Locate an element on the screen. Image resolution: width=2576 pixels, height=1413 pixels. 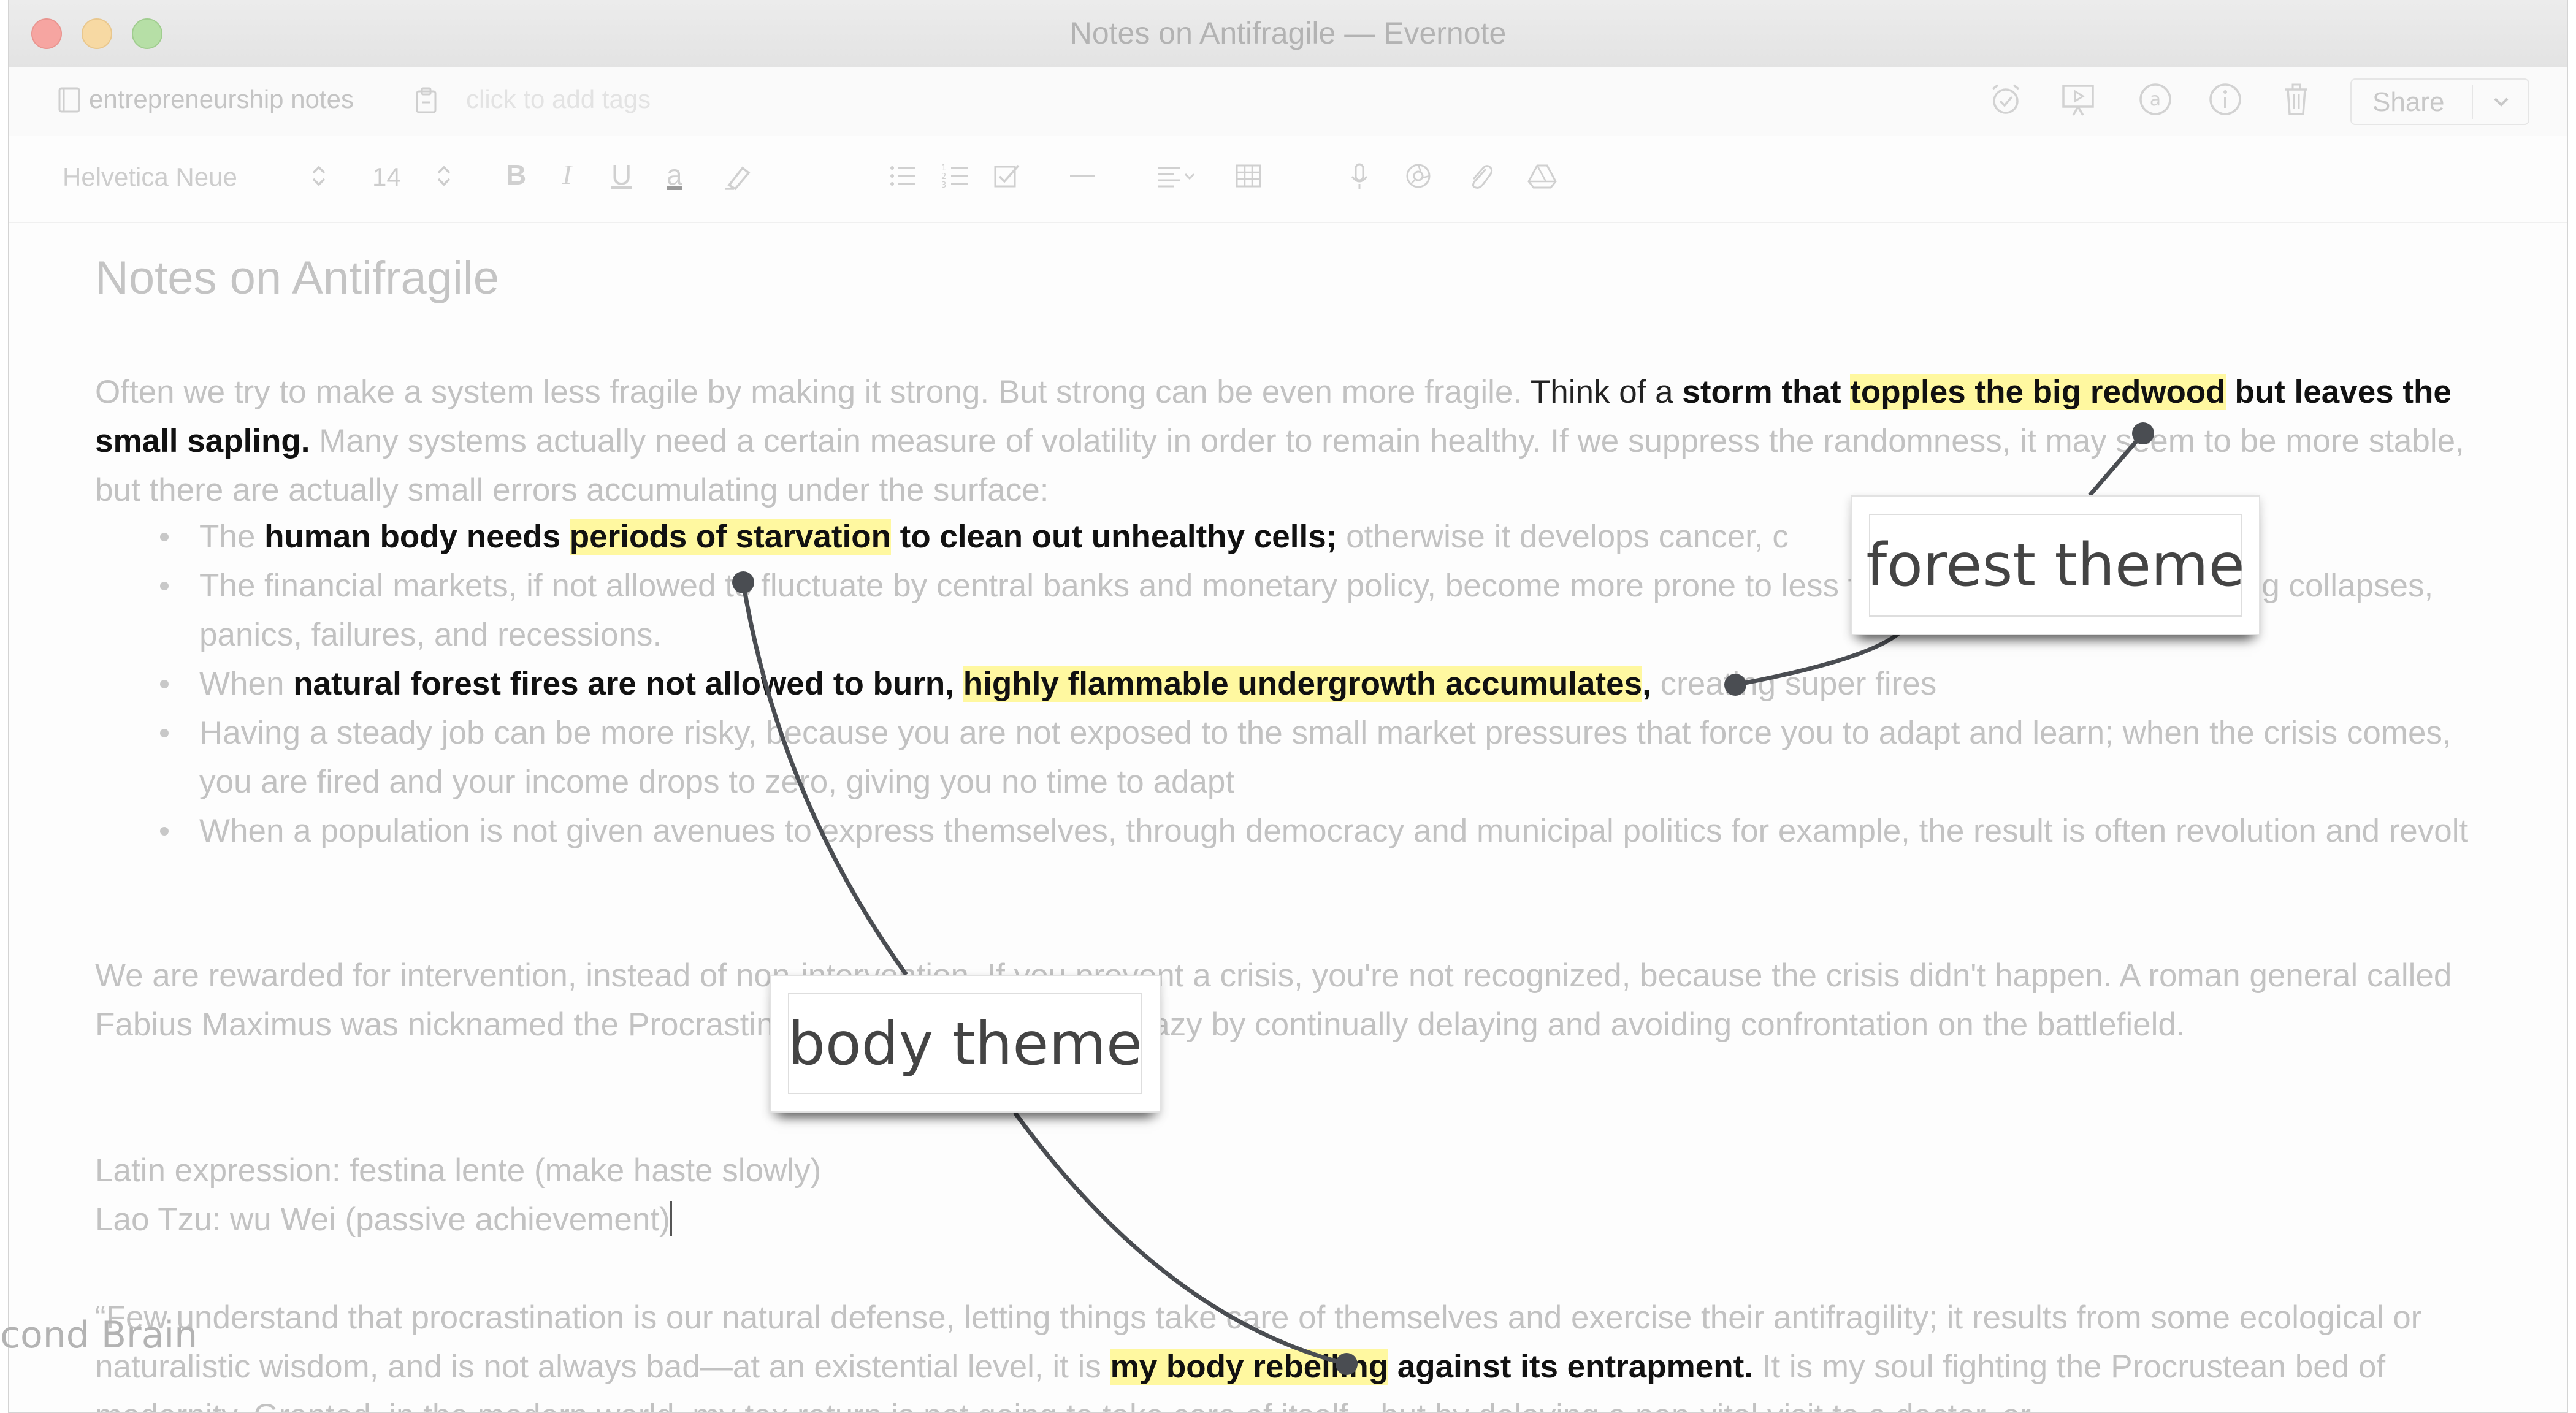
forest-theme-label: forest theme is located at coordinates (2055, 565).